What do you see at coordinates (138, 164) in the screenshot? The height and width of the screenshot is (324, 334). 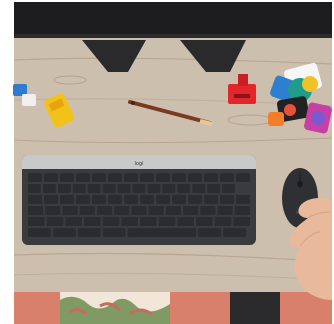 I see `keyboard-logo: logi` at bounding box center [138, 164].